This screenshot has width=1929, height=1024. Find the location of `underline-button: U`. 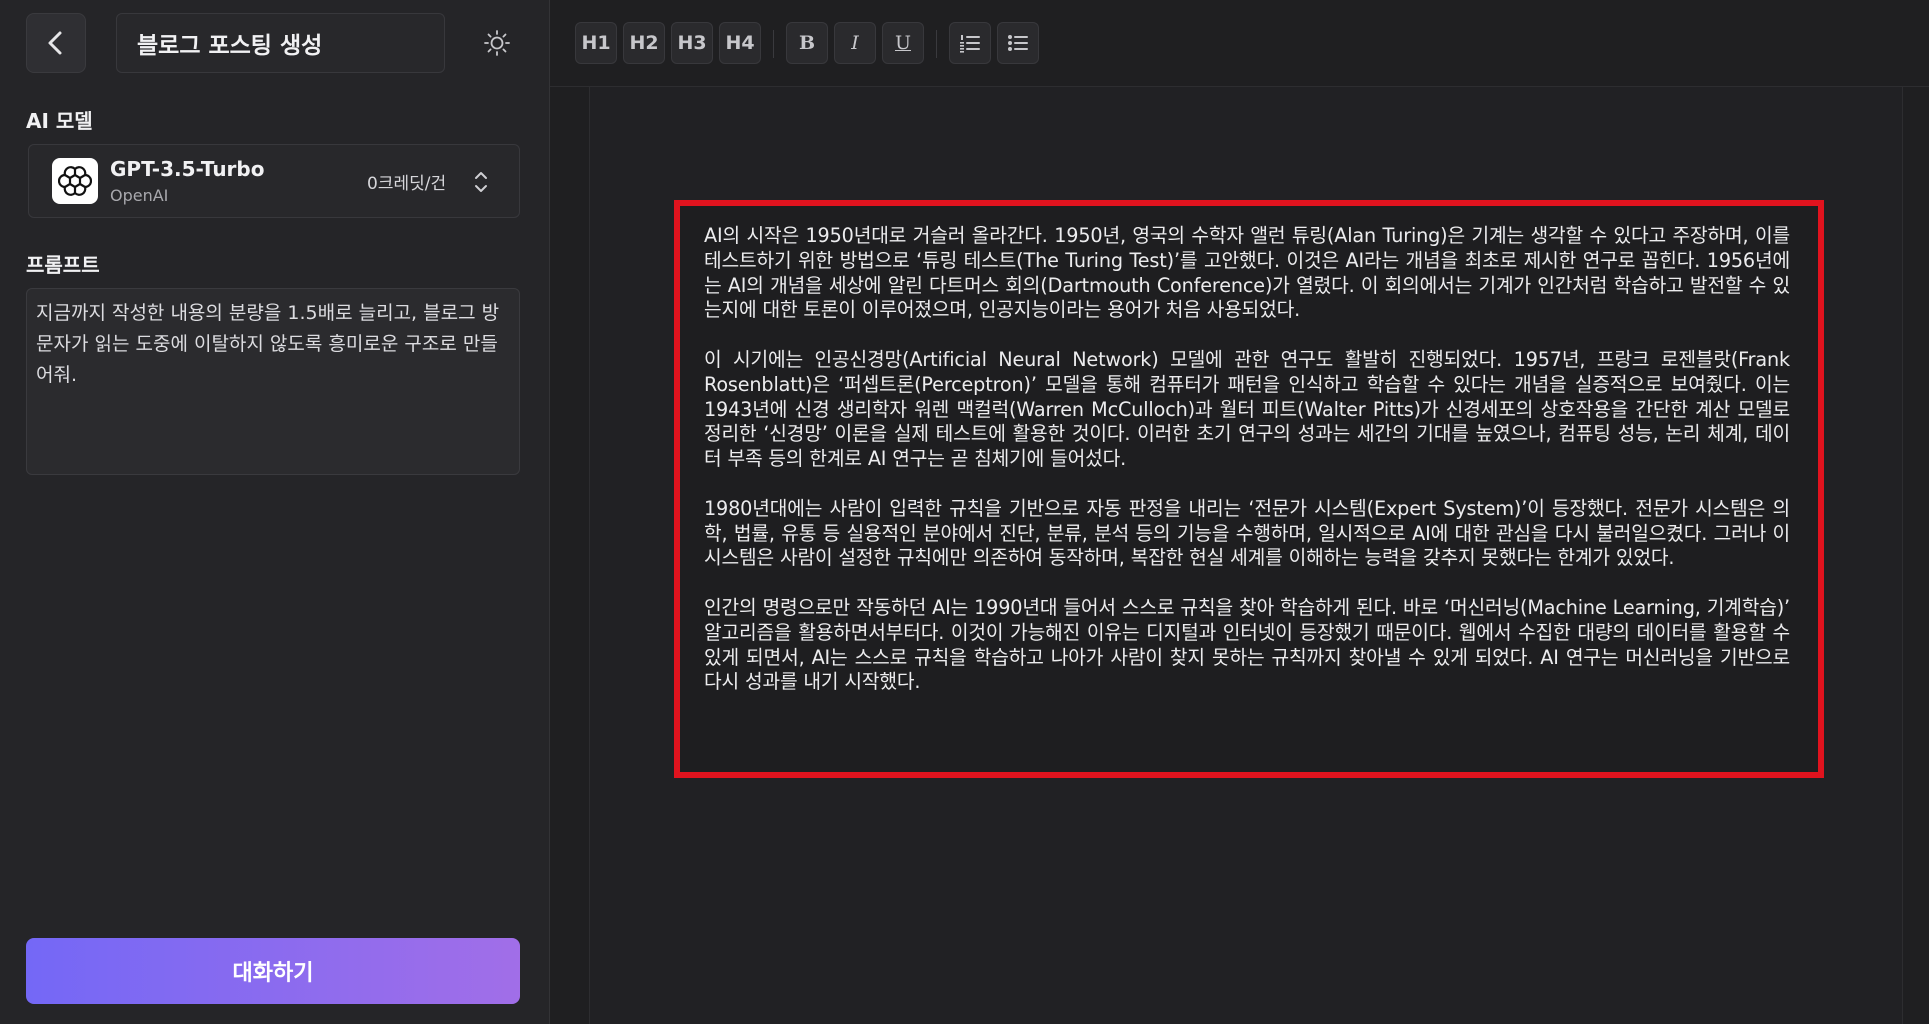

underline-button: U is located at coordinates (903, 43).